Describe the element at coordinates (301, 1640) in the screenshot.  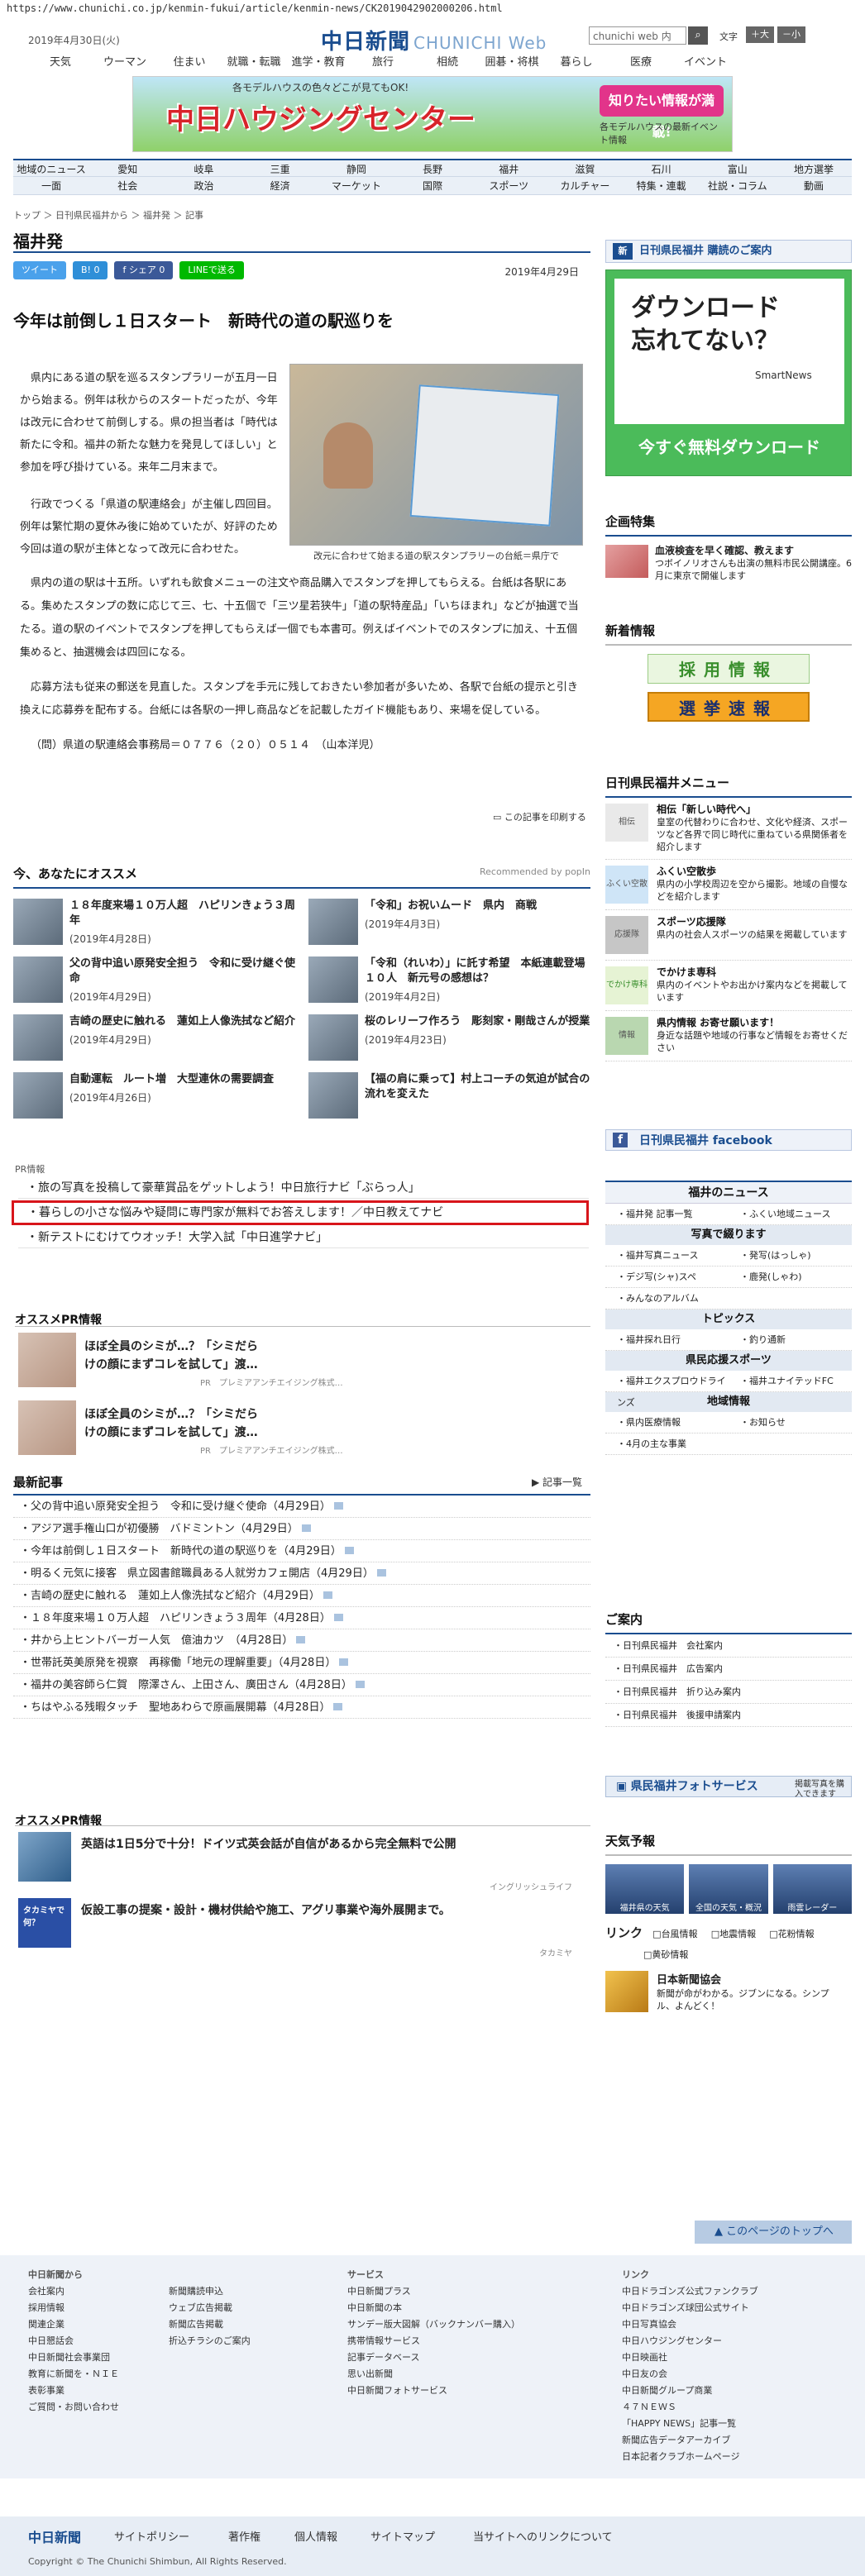
I see `latest-item: ・井から上ヒントバーガー人気 億油カツ （4月28日）` at that location.